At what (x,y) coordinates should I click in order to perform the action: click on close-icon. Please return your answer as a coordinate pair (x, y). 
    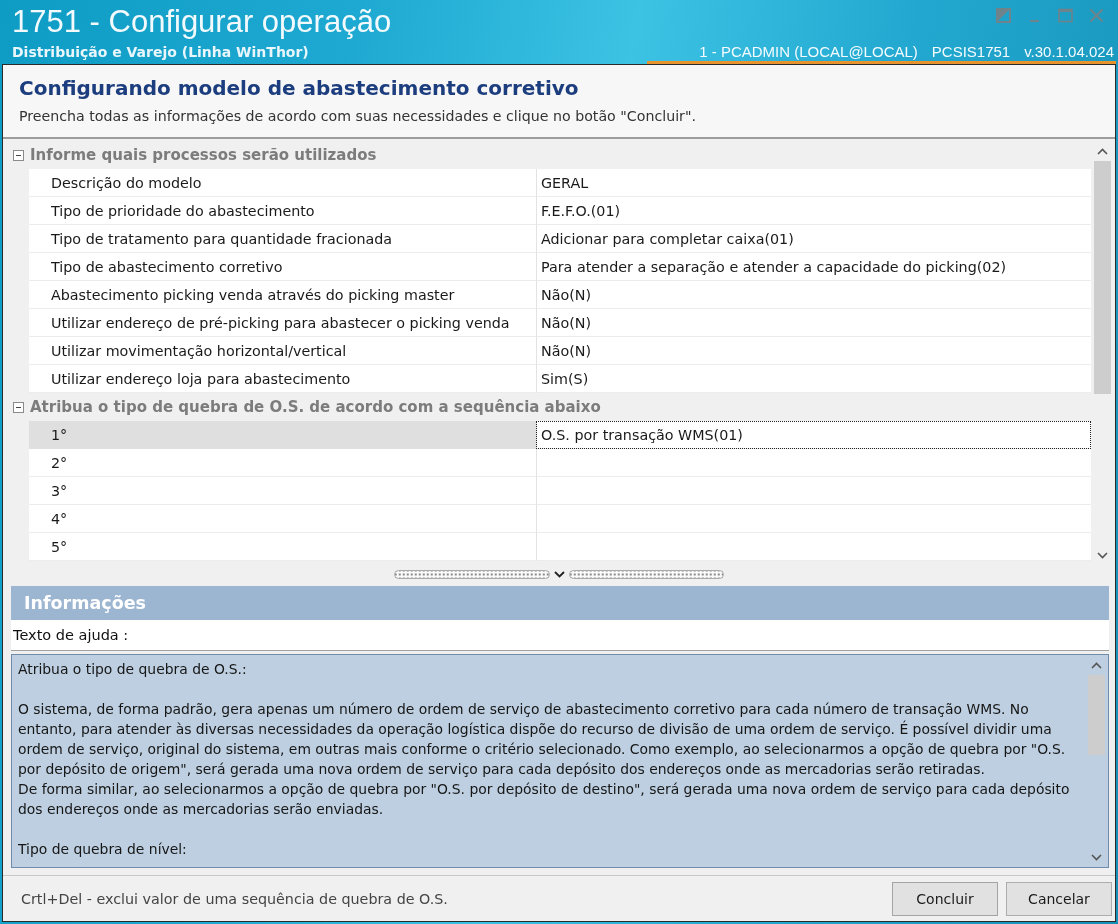
    Looking at the image, I should click on (1096, 15).